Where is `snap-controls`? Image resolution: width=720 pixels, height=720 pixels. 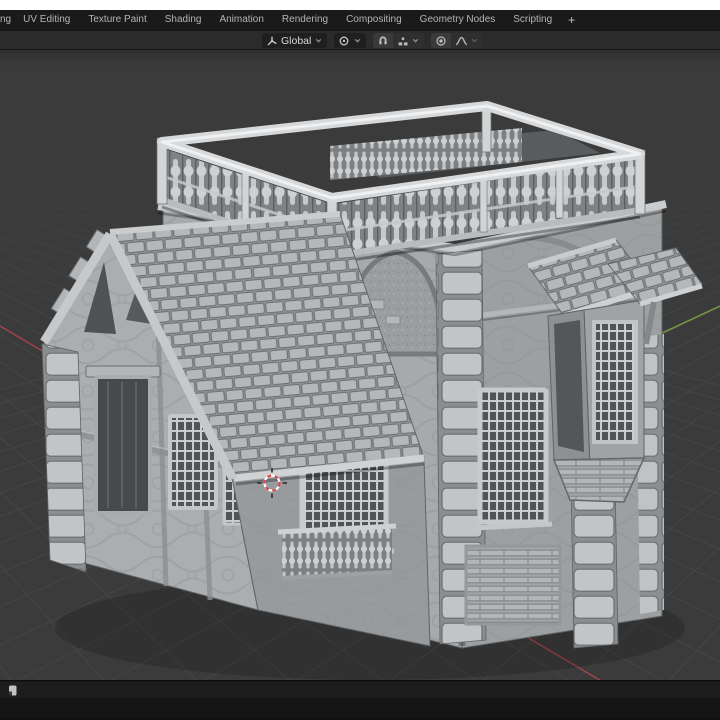 snap-controls is located at coordinates (399, 40).